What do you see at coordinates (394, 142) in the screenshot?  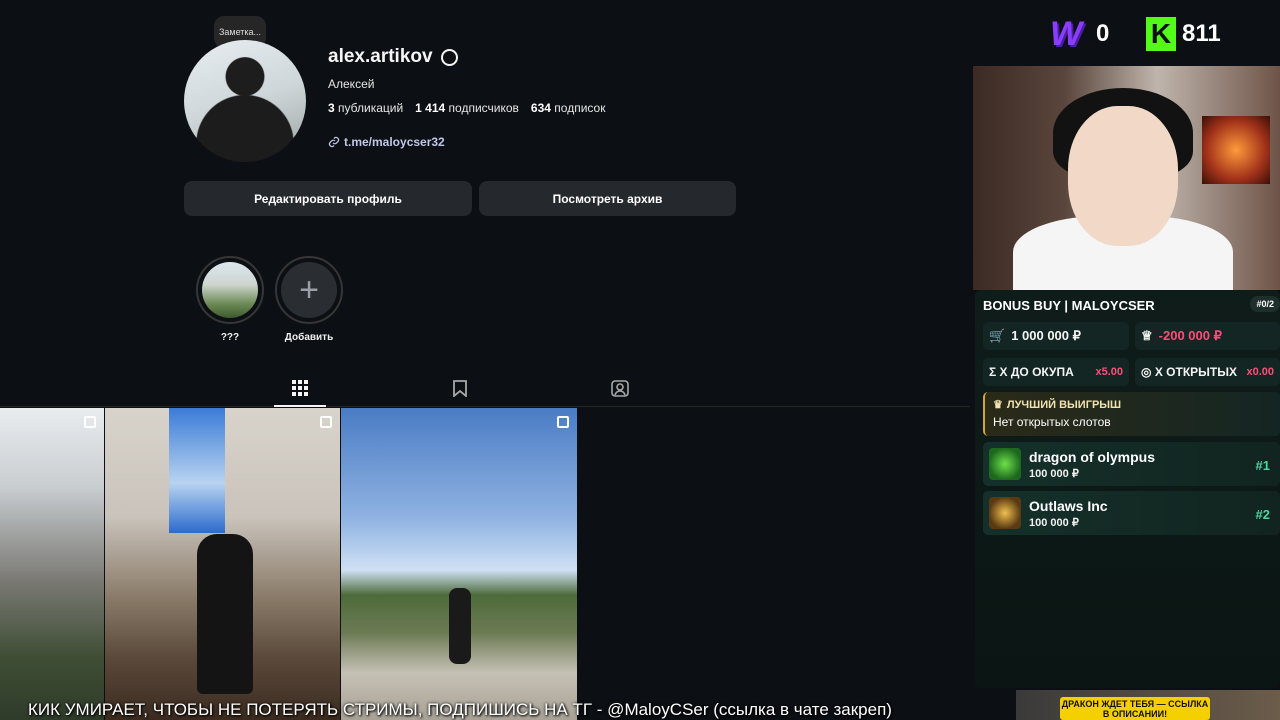 I see `profile-link-text: t.me/maloycser32` at bounding box center [394, 142].